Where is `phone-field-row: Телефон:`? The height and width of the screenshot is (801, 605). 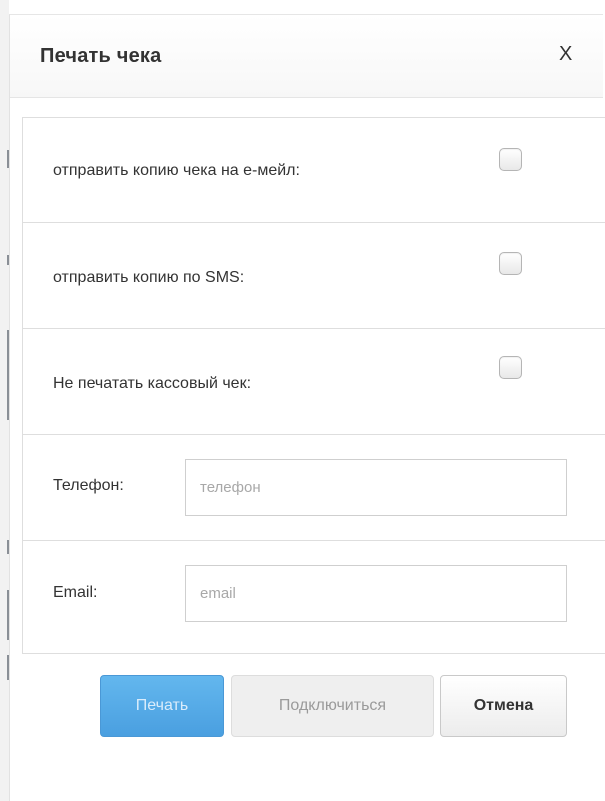 phone-field-row: Телефон: is located at coordinates (314, 488).